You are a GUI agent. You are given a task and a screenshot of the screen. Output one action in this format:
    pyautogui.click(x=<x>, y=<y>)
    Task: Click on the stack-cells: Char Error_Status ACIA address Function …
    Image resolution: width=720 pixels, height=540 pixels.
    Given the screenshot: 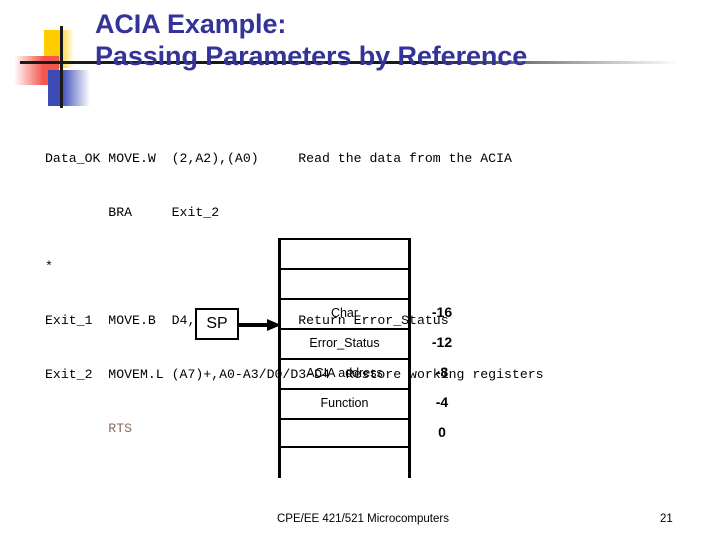 What is the action you would take?
    pyautogui.click(x=365, y=358)
    